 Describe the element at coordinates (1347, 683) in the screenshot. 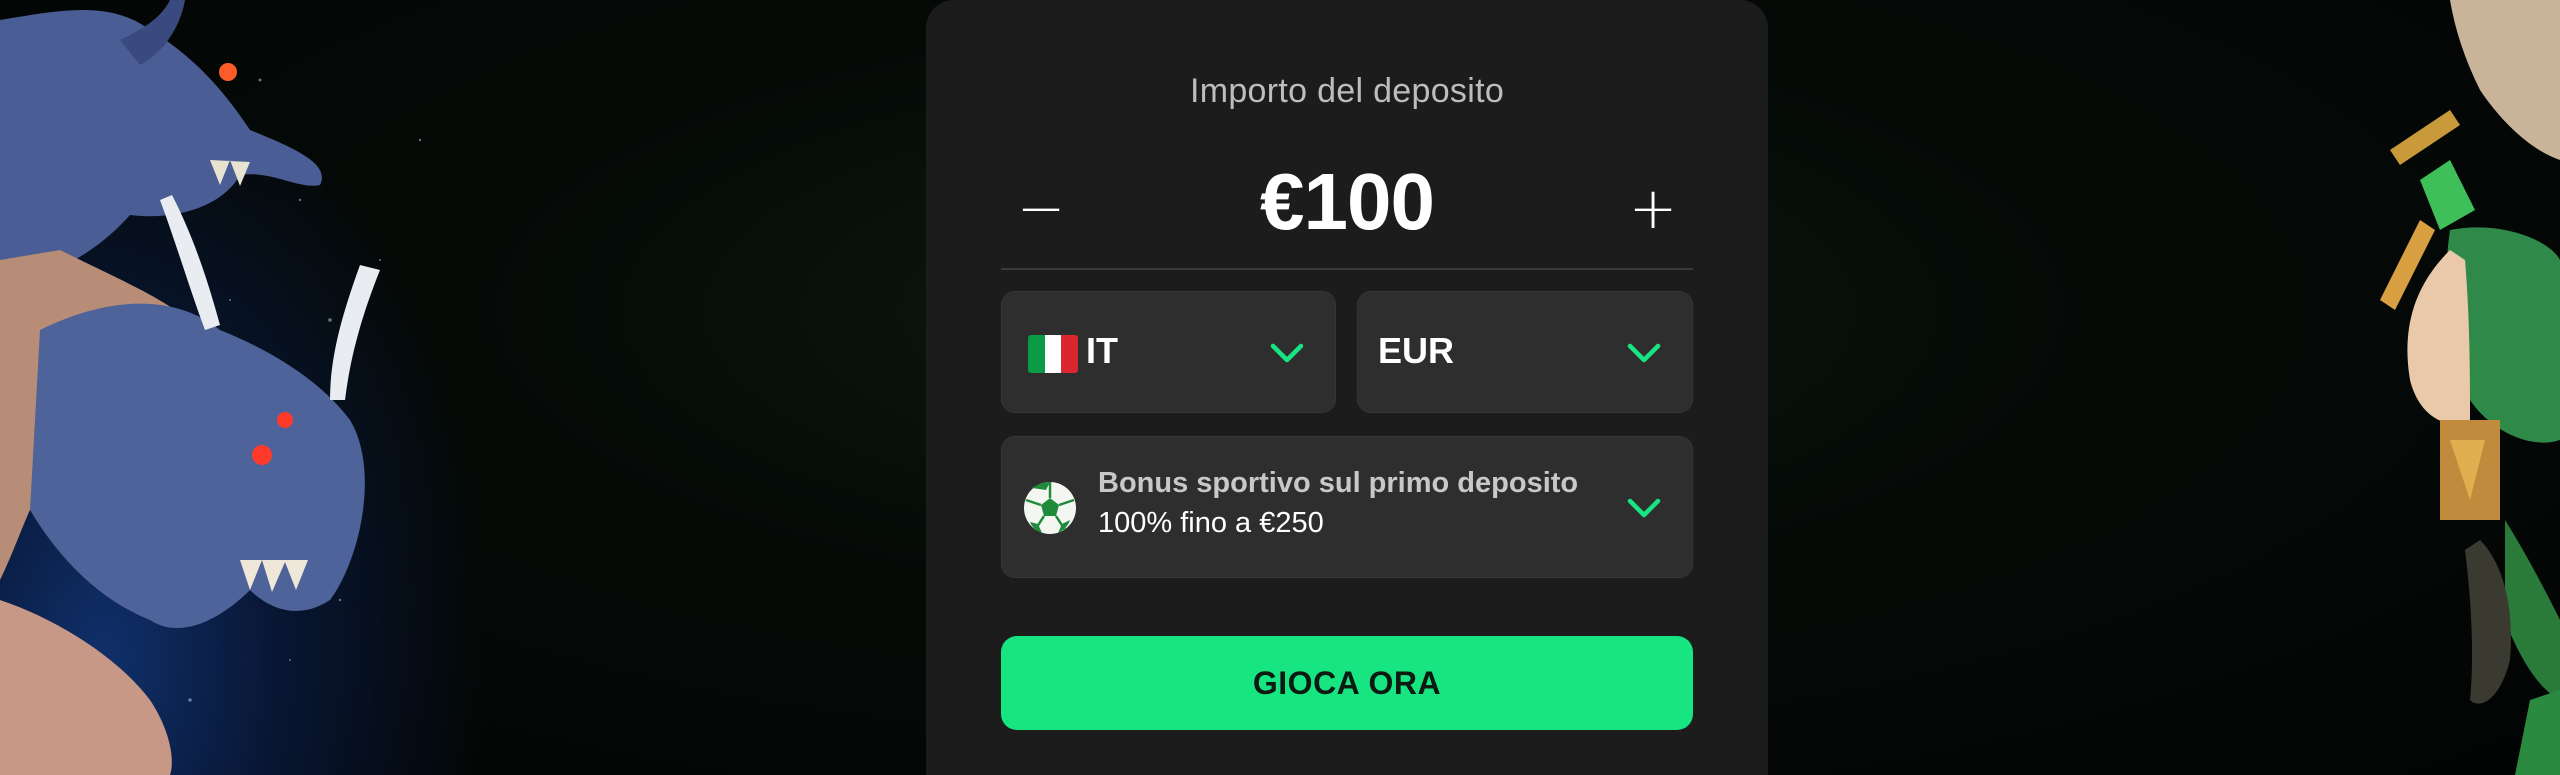

I see `play-now-button: GIOCA ORA` at that location.